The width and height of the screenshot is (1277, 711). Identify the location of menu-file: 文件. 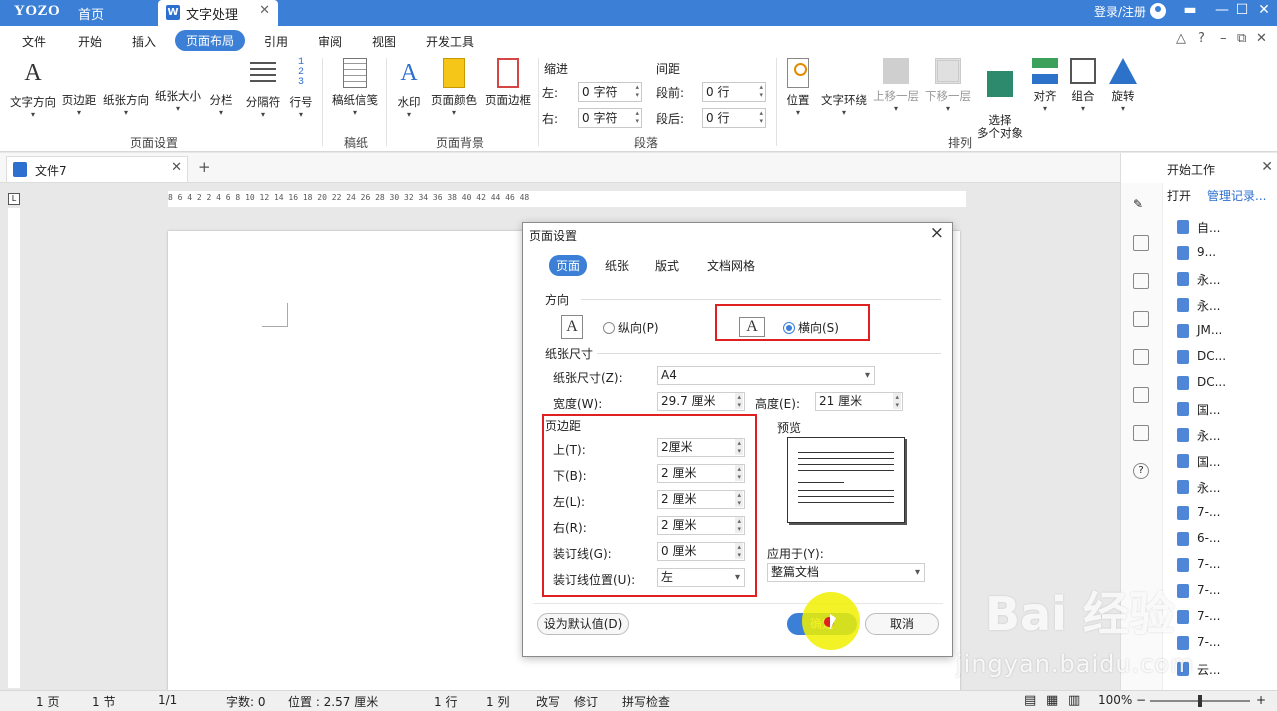
(34, 41).